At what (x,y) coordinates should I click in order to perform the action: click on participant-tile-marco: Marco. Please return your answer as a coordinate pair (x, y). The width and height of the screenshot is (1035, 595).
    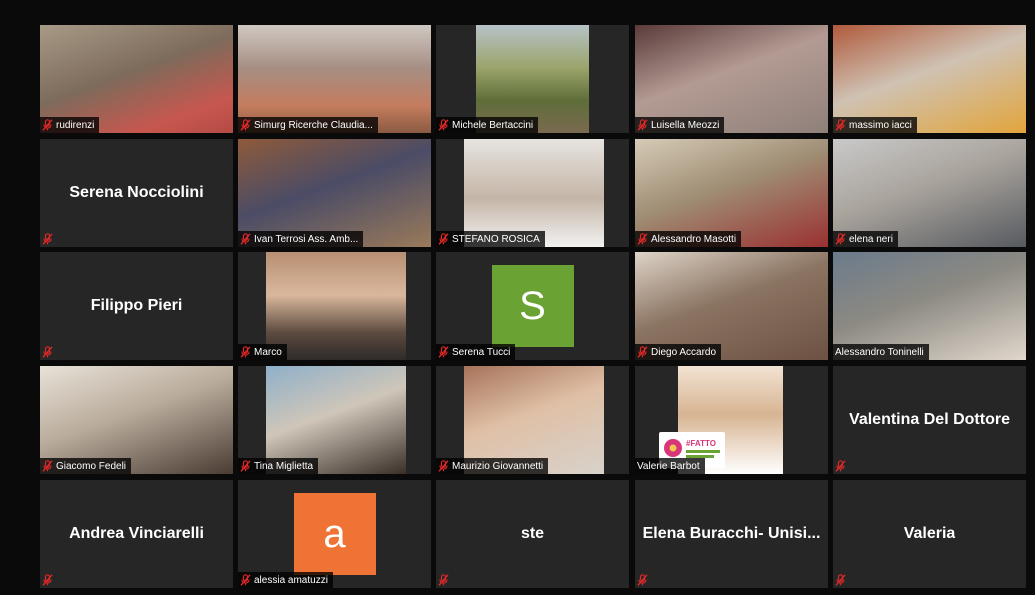
    Looking at the image, I should click on (334, 306).